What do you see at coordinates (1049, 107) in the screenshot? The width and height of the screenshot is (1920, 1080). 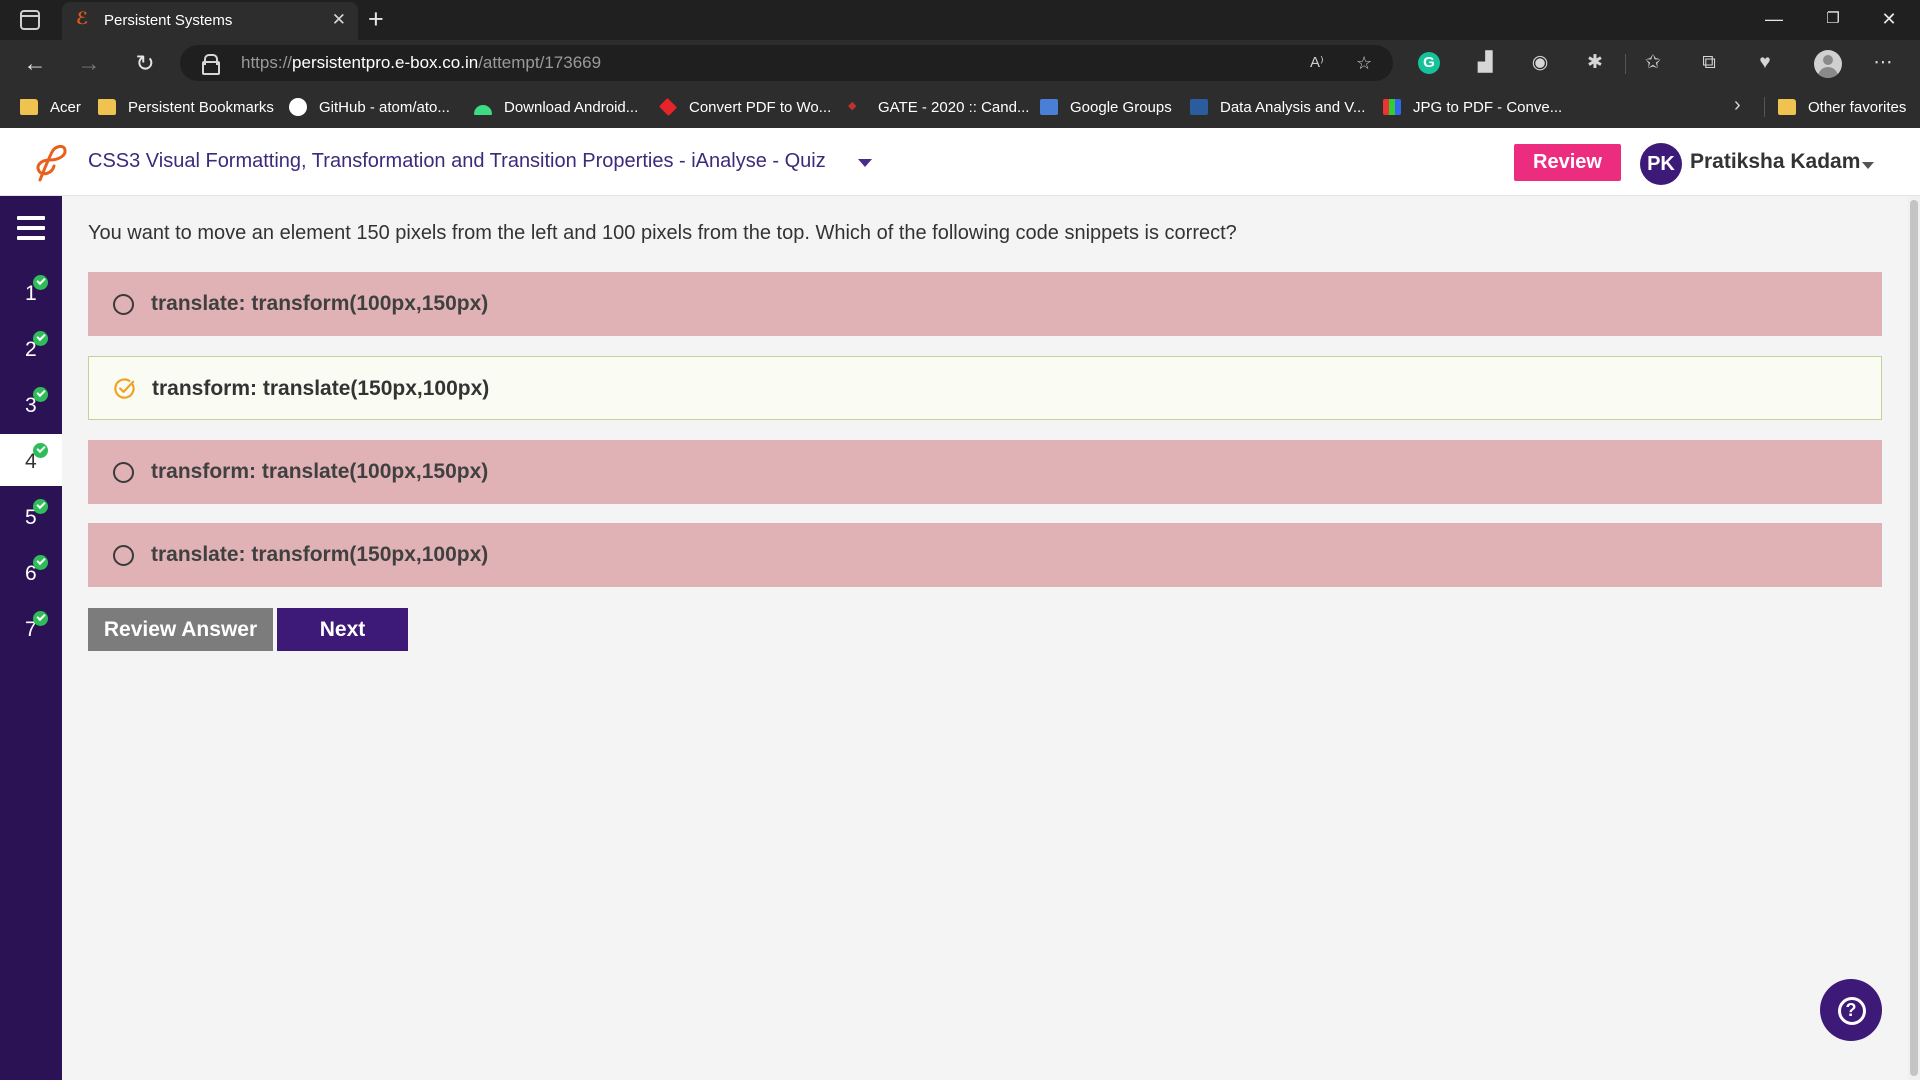 I see `groups-icon` at bounding box center [1049, 107].